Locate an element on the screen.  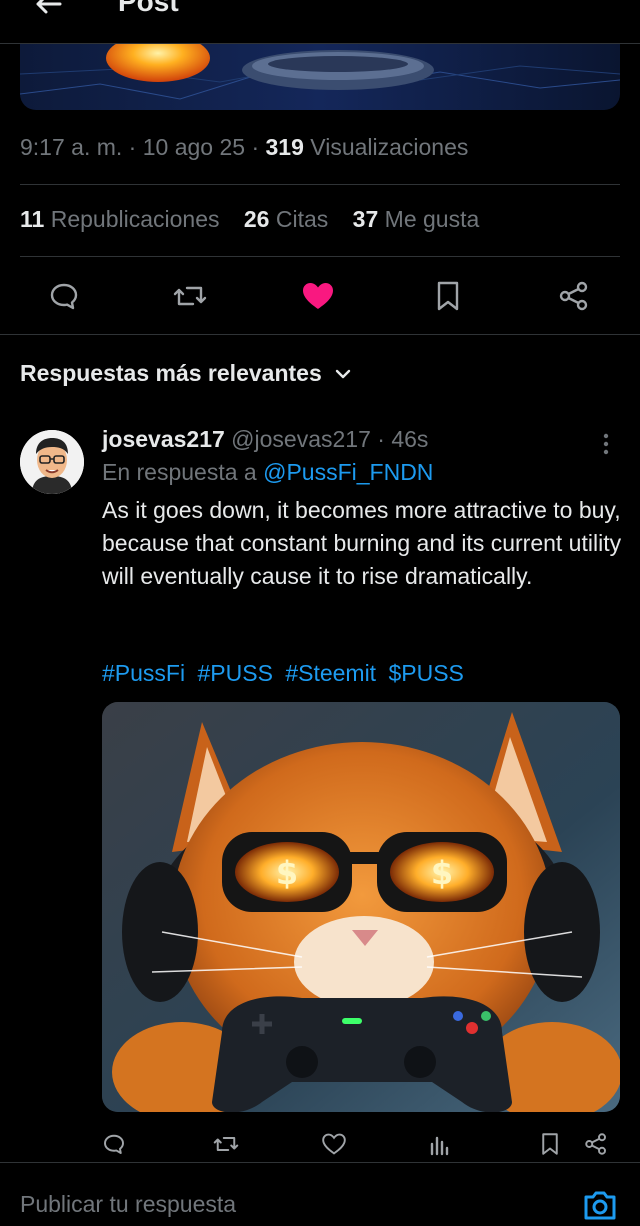
post-stats: 11 Republicaciones 26 Citas 37 Me gusta is located at coordinates (258, 219).